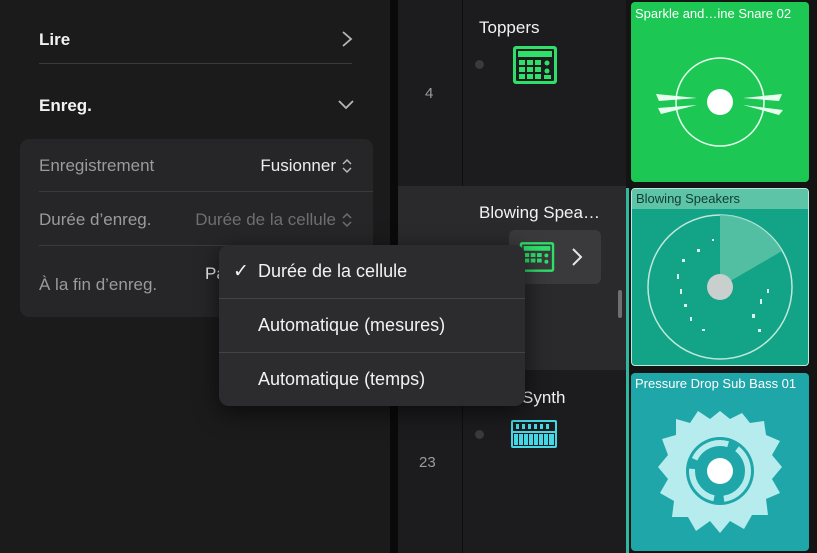 This screenshot has width=817, height=553. What do you see at coordinates (98, 284) in the screenshot?
I see `end-of-record-label: À la fin d’enreg.` at bounding box center [98, 284].